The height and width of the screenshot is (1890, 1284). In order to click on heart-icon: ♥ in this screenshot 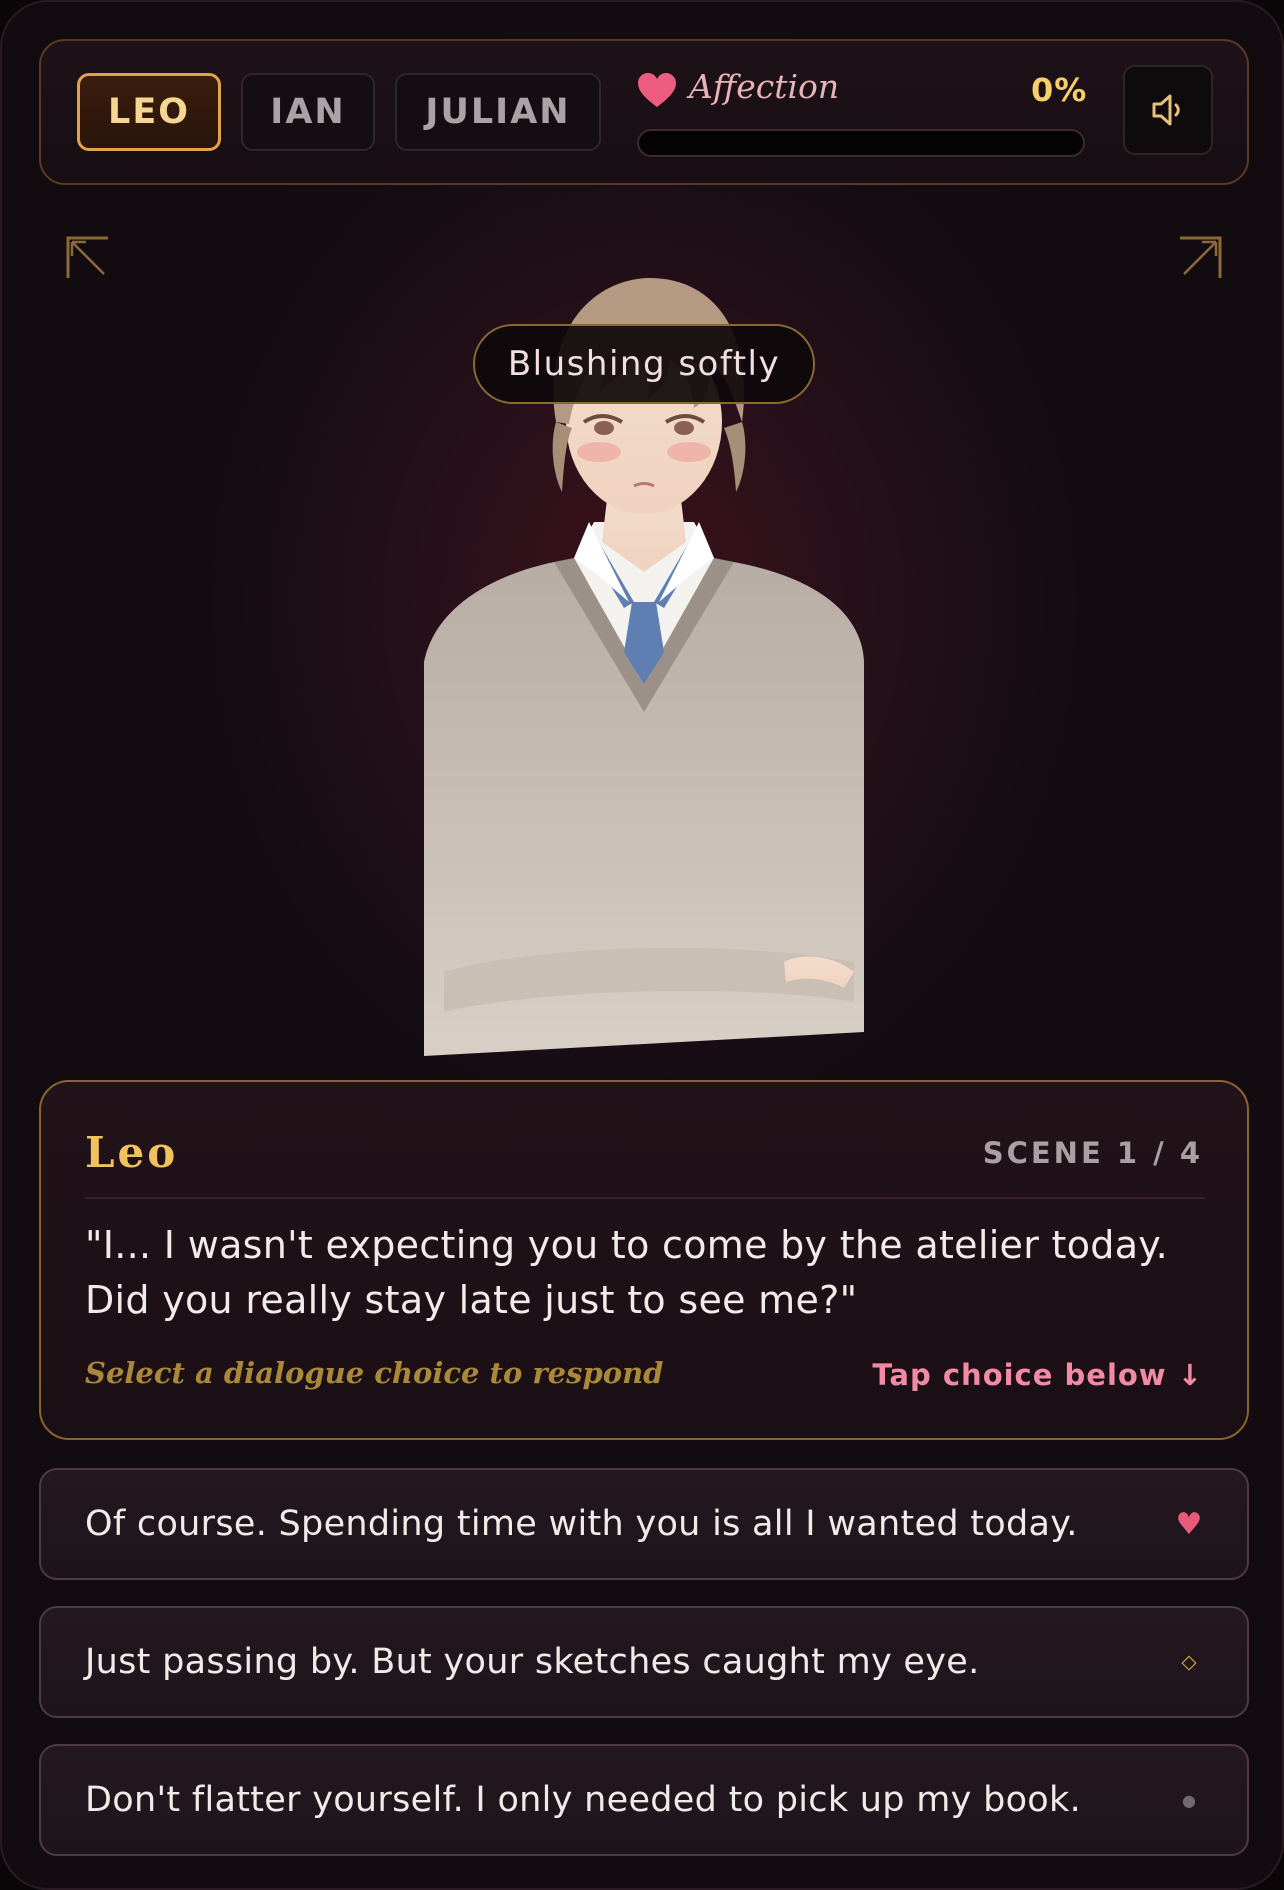, I will do `click(1189, 1524)`.